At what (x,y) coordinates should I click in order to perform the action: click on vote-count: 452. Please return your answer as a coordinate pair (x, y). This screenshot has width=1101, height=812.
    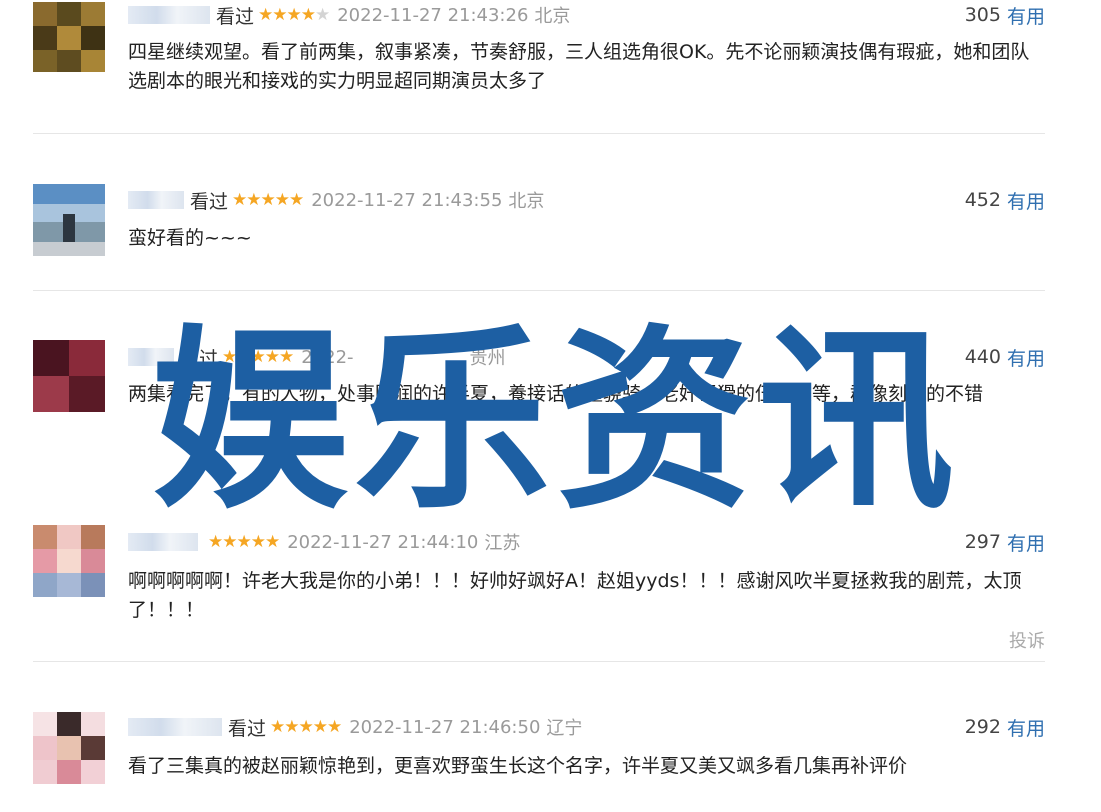
    Looking at the image, I should click on (982, 200).